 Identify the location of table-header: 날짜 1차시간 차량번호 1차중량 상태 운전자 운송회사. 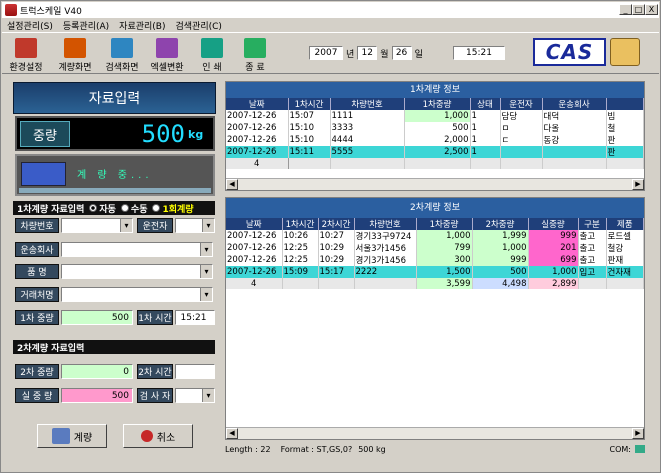
(435, 104).